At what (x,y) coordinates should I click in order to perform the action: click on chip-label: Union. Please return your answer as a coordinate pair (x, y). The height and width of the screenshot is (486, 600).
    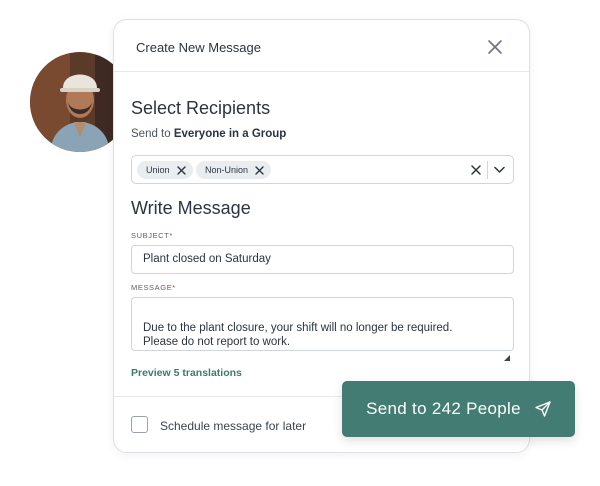
    Looking at the image, I should click on (158, 170).